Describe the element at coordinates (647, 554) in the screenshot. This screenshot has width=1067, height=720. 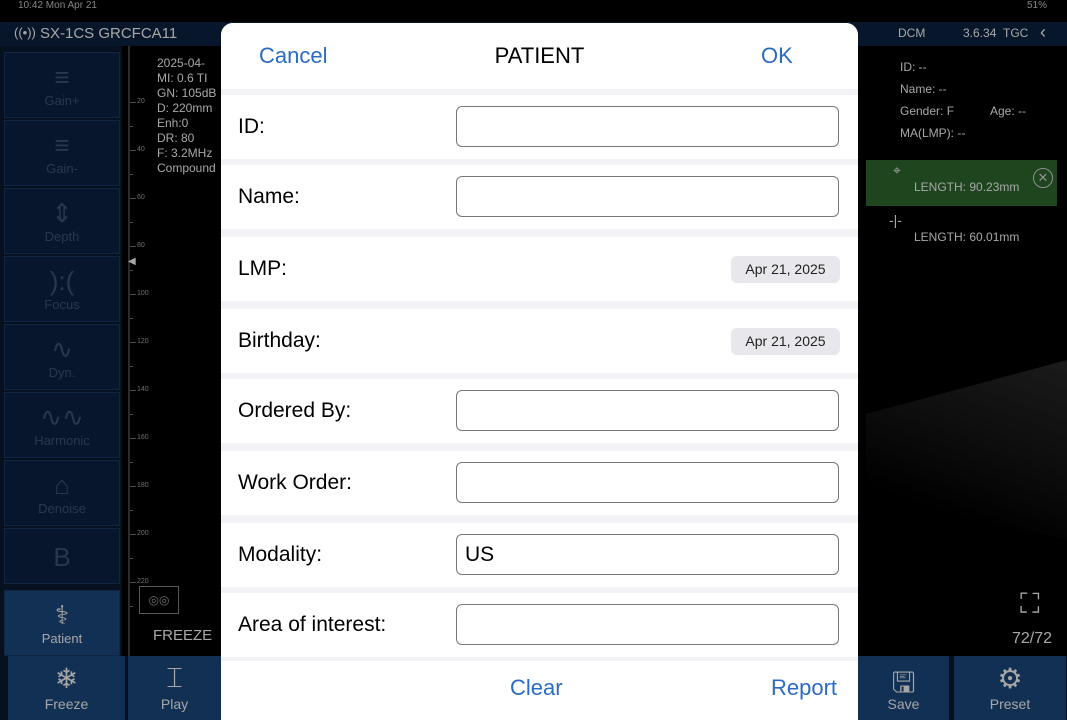
I see `modality-input` at that location.